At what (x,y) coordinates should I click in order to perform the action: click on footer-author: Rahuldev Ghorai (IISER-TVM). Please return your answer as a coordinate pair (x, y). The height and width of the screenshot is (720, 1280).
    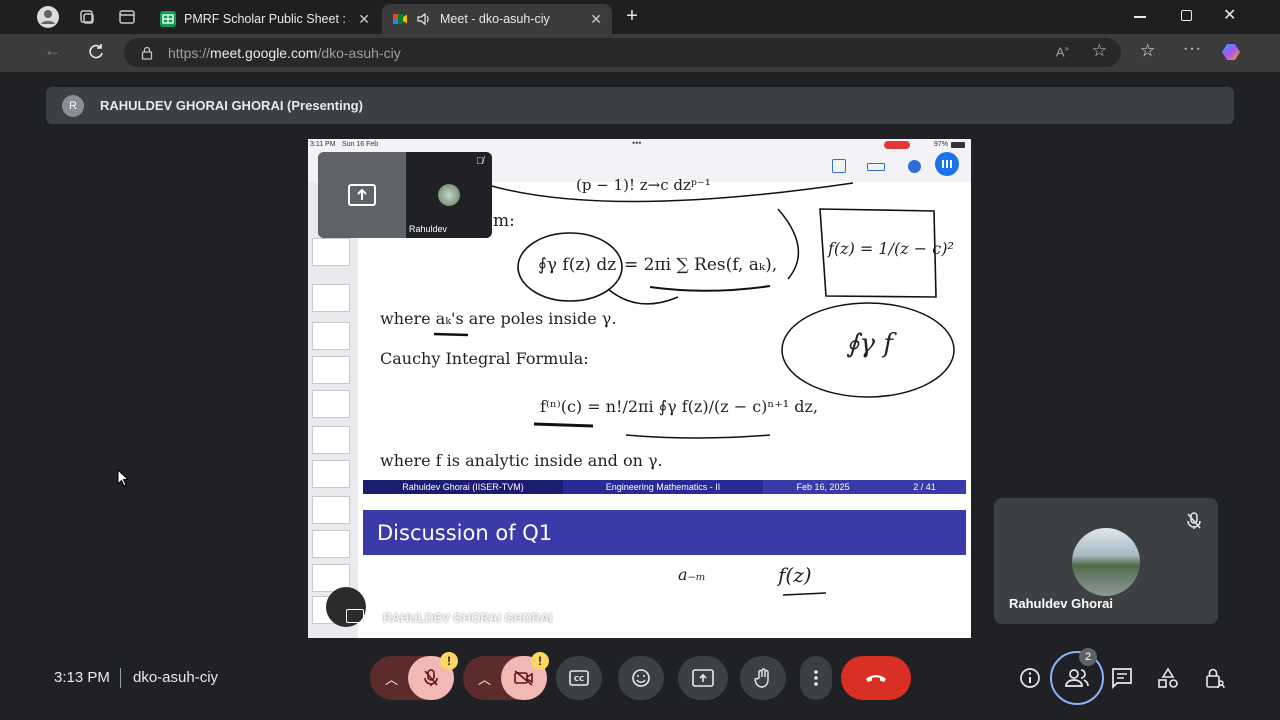
    Looking at the image, I should click on (463, 487).